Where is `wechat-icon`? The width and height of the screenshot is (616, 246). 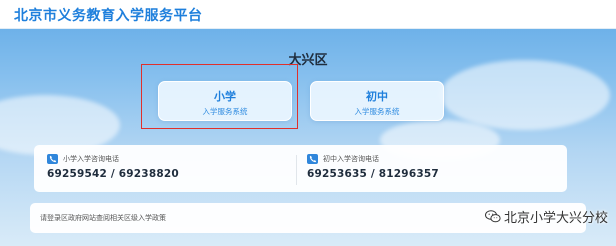
wechat-icon is located at coordinates (492, 216).